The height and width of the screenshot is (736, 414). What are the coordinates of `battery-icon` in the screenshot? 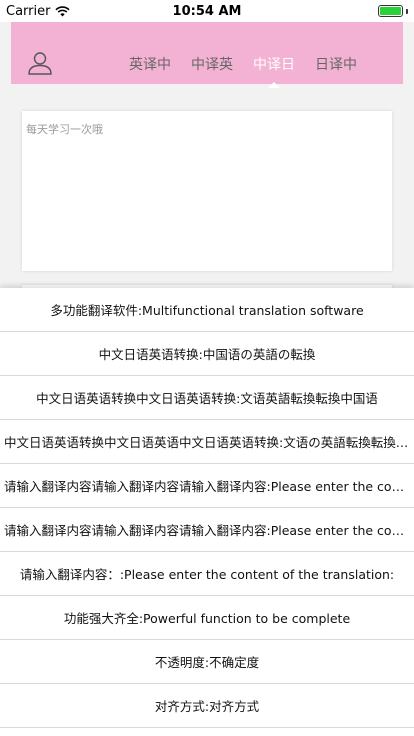 It's located at (390, 11).